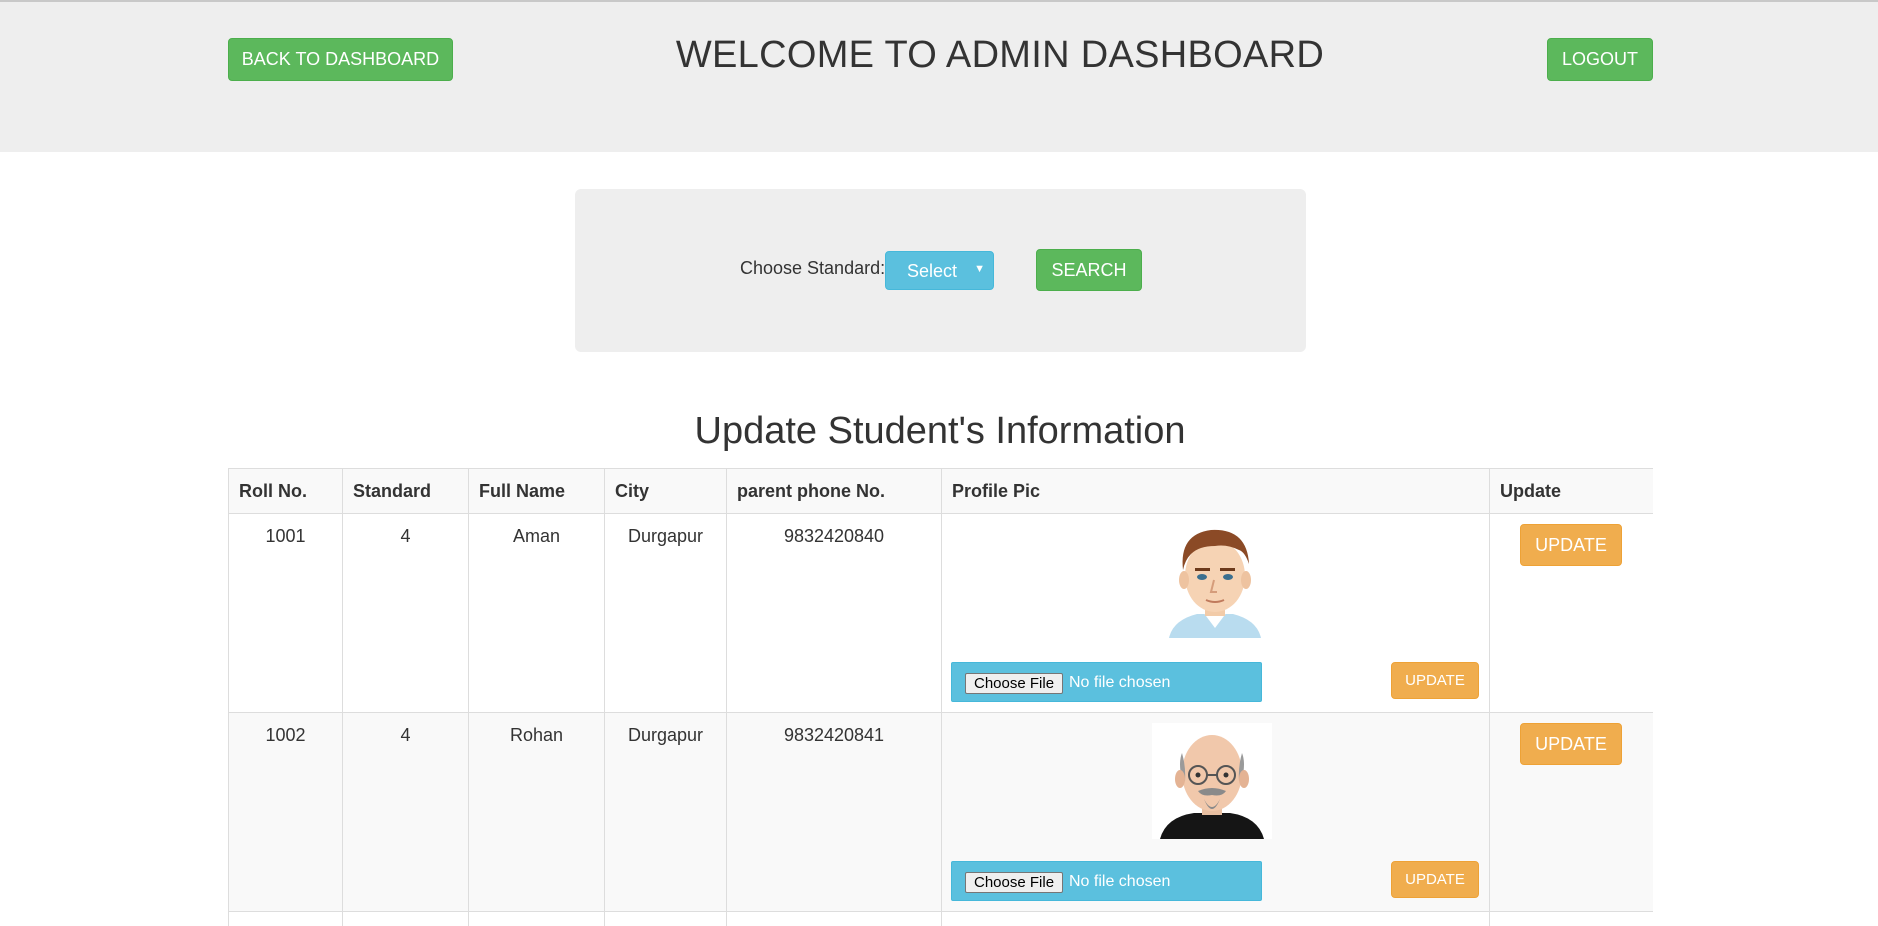 This screenshot has height=926, width=1878. I want to click on cell-update, so click(1571, 918).